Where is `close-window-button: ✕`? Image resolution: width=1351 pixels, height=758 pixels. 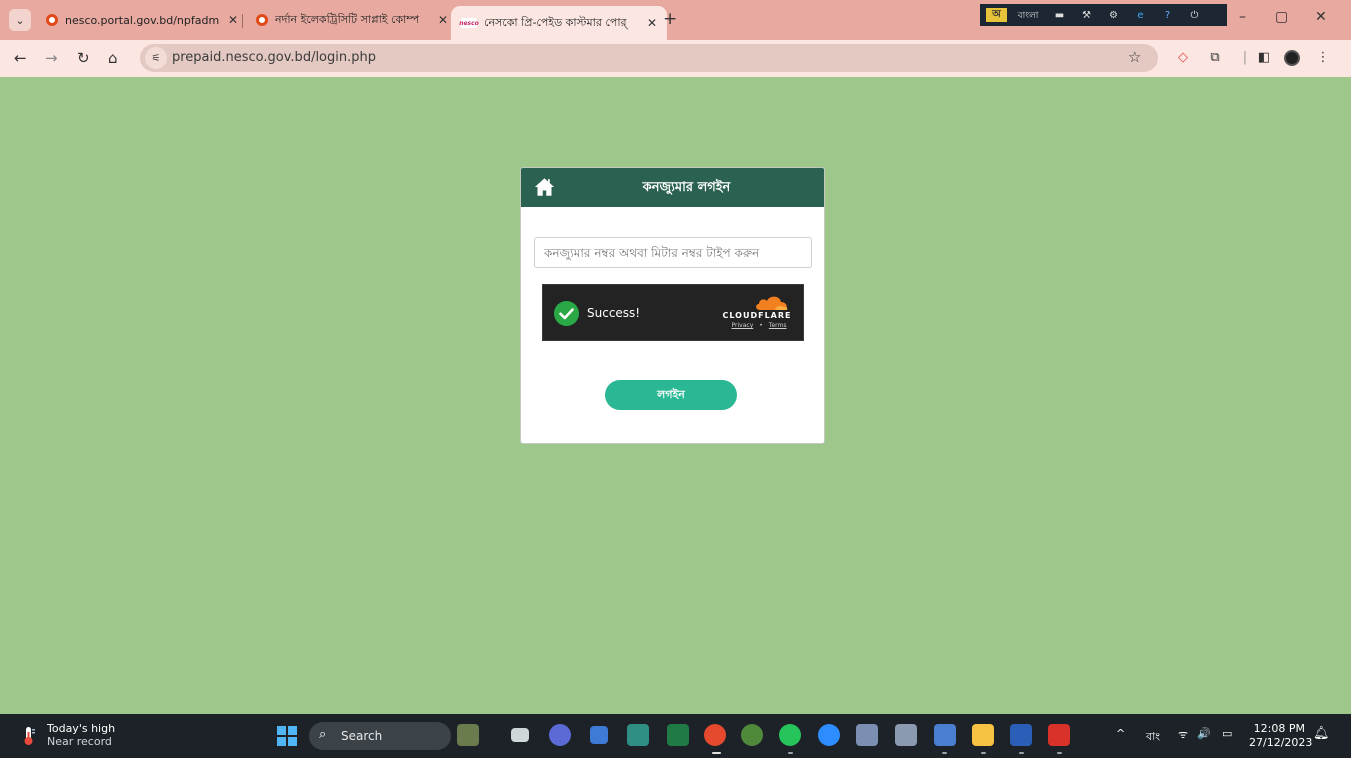 close-window-button: ✕ is located at coordinates (1321, 17).